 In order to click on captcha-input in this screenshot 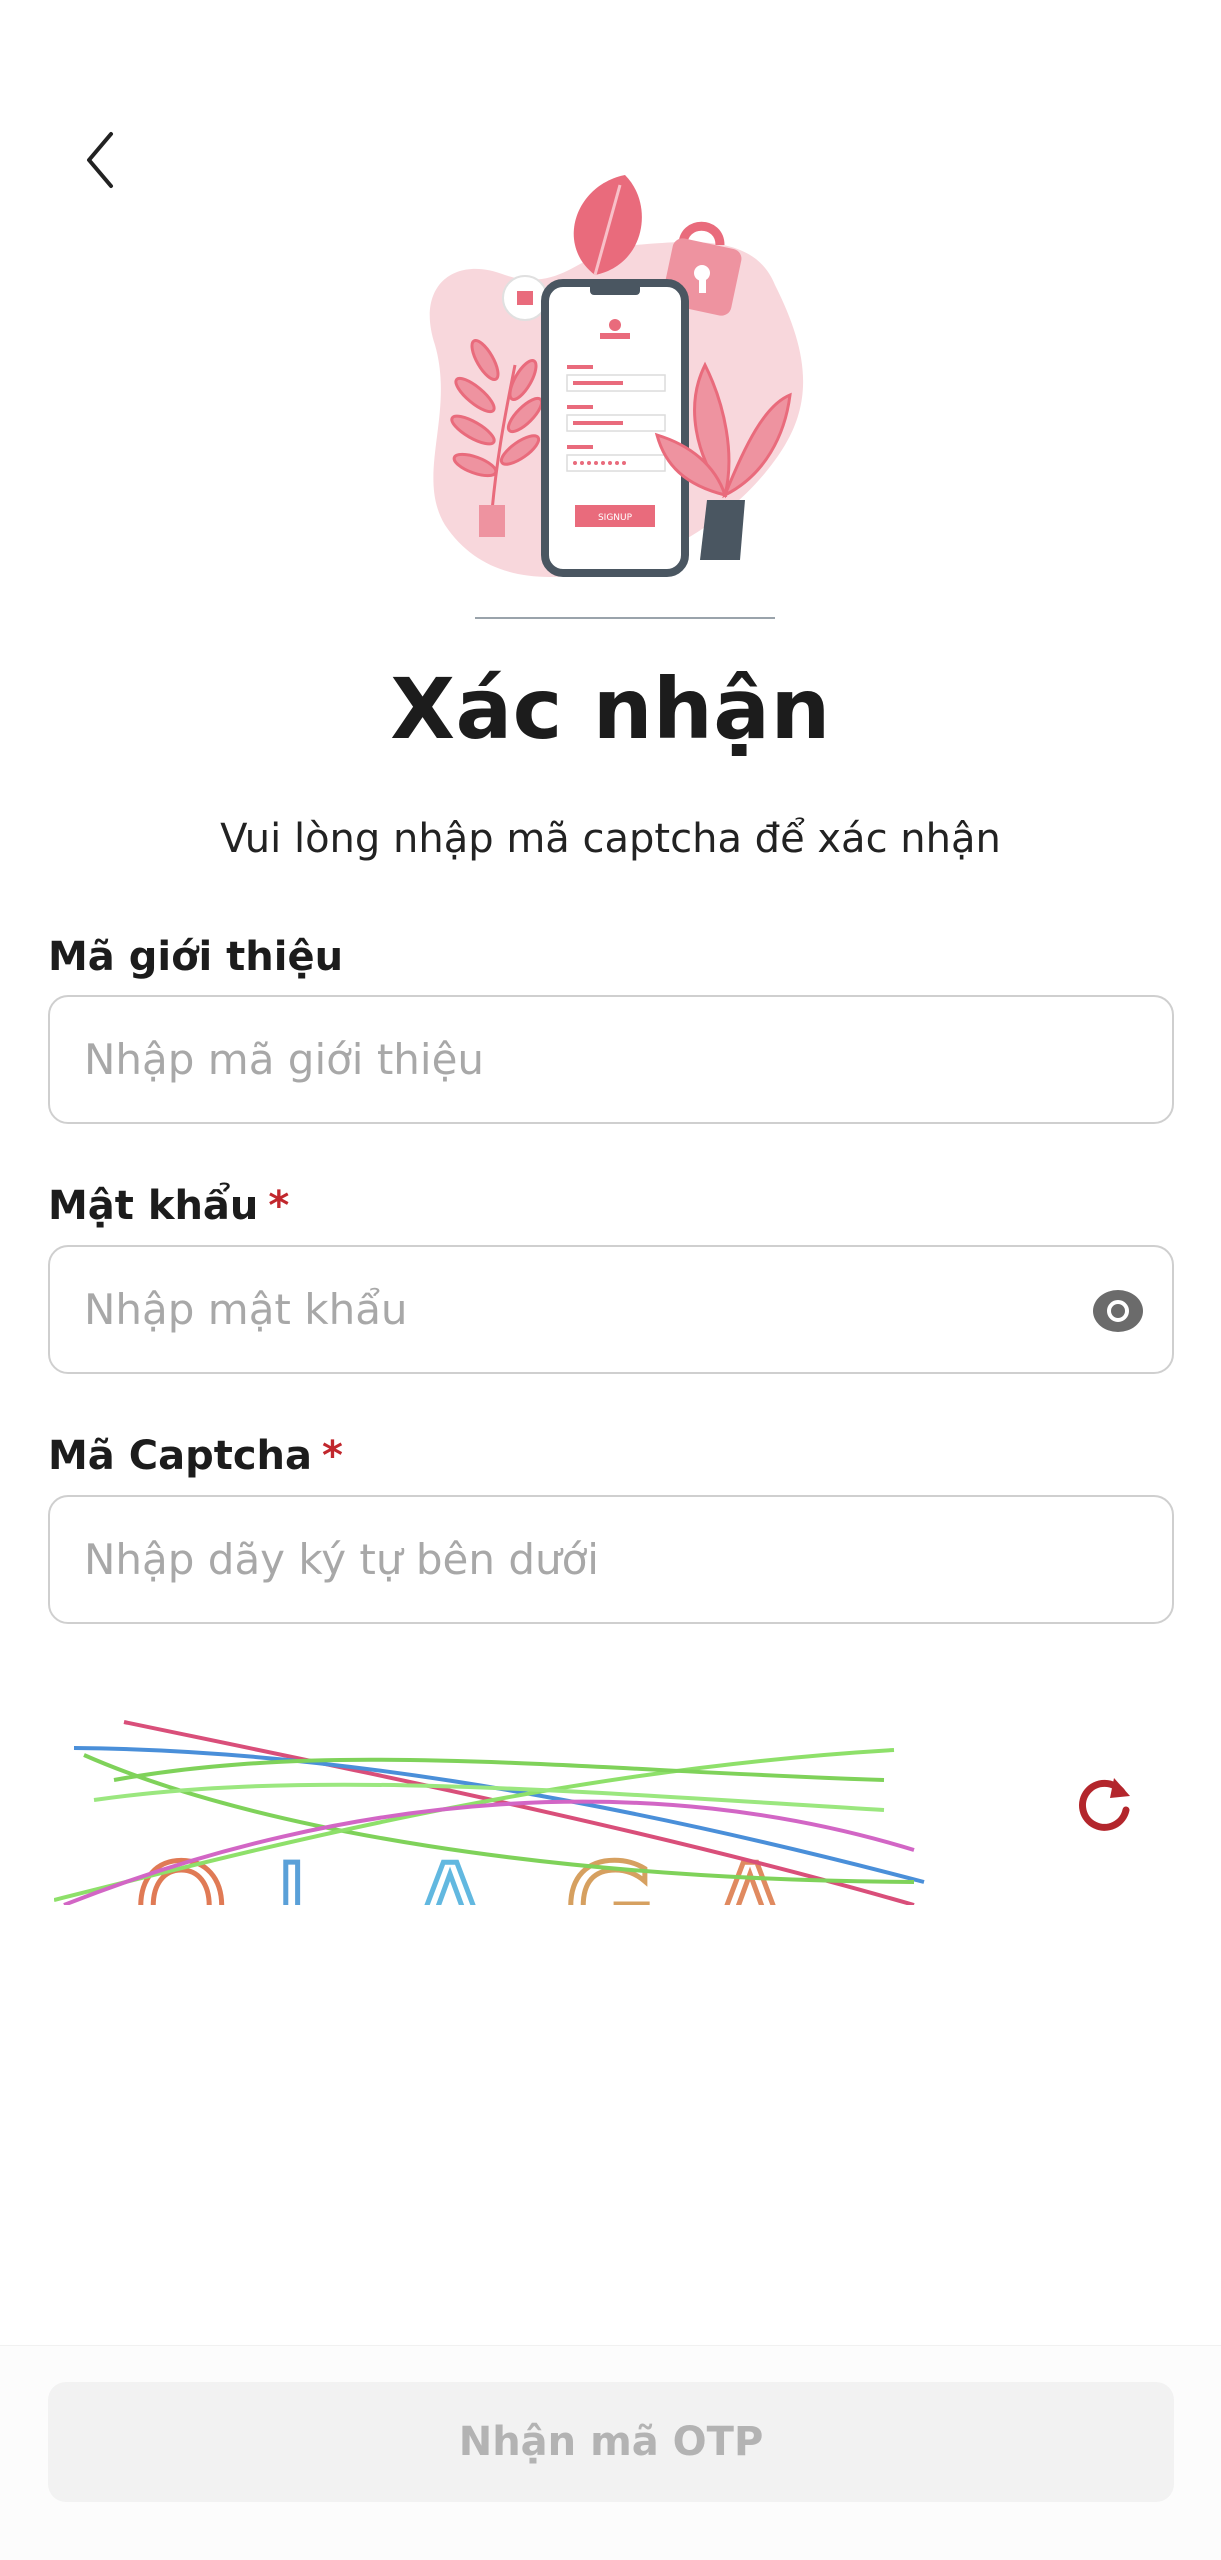, I will do `click(611, 1559)`.